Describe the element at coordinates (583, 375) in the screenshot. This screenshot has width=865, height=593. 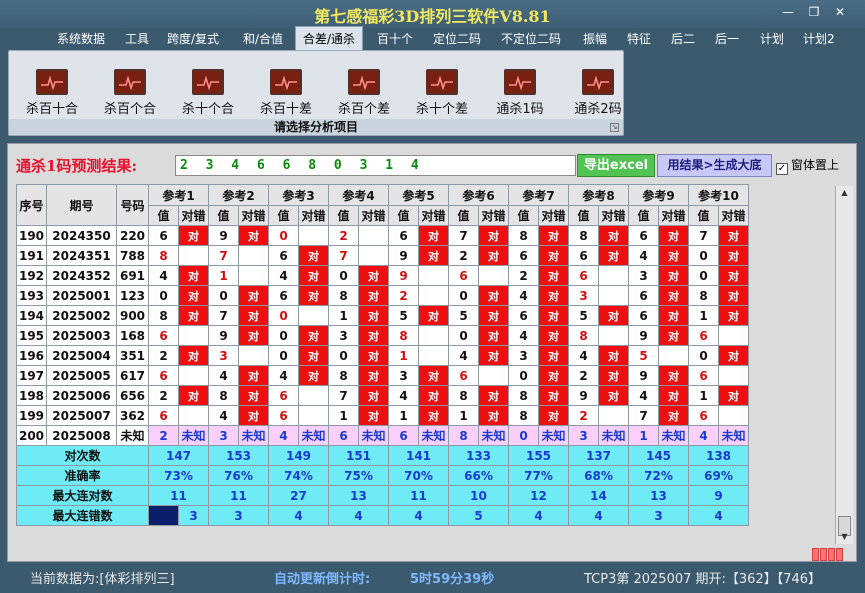
I see `ref-value-cell: 2` at that location.